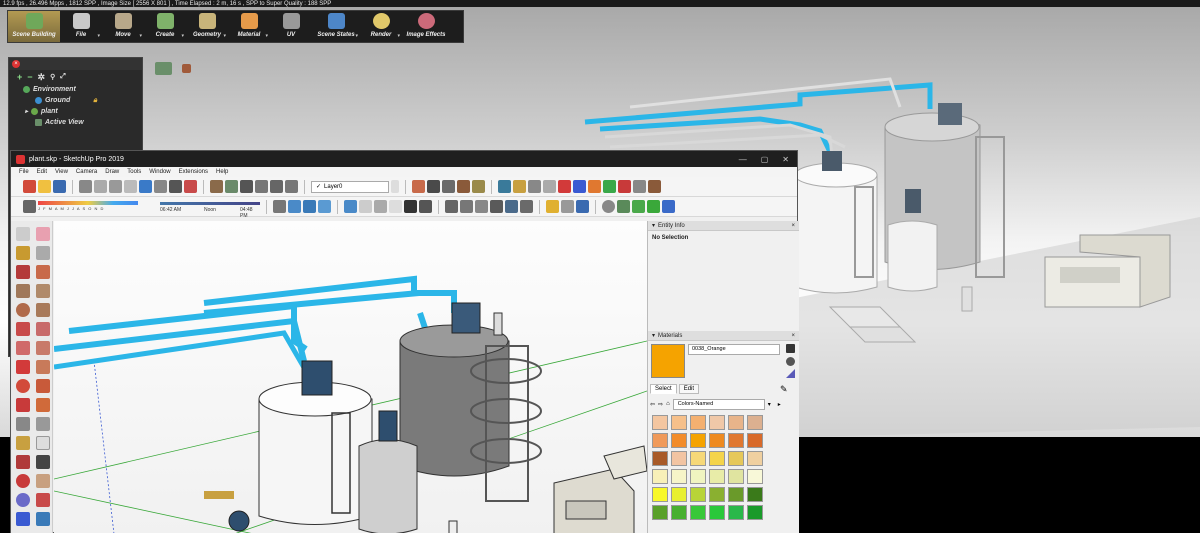  What do you see at coordinates (23, 462) in the screenshot?
I see `axes-icon` at bounding box center [23, 462].